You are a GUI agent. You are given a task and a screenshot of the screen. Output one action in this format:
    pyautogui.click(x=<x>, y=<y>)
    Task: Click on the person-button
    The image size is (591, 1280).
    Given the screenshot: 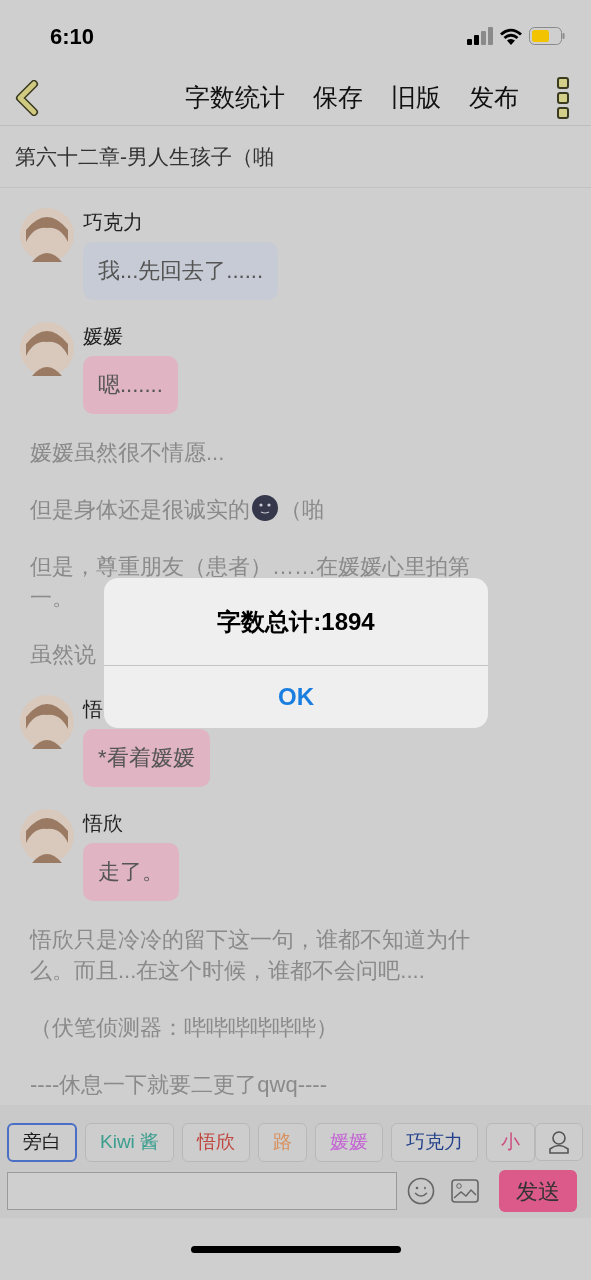 What is the action you would take?
    pyautogui.click(x=559, y=1142)
    